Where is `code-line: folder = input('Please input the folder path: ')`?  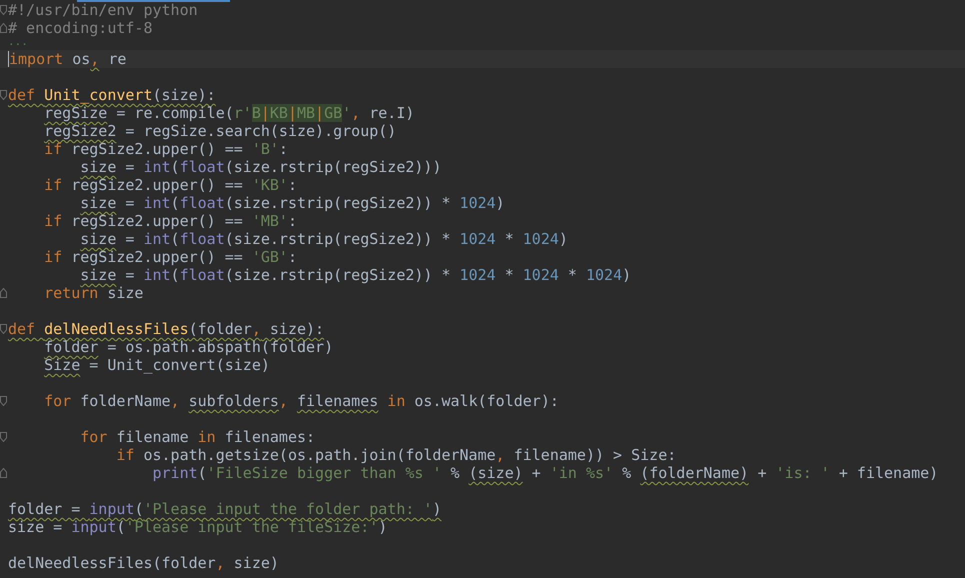 code-line: folder = input('Please input the folder path: ') is located at coordinates (225, 509).